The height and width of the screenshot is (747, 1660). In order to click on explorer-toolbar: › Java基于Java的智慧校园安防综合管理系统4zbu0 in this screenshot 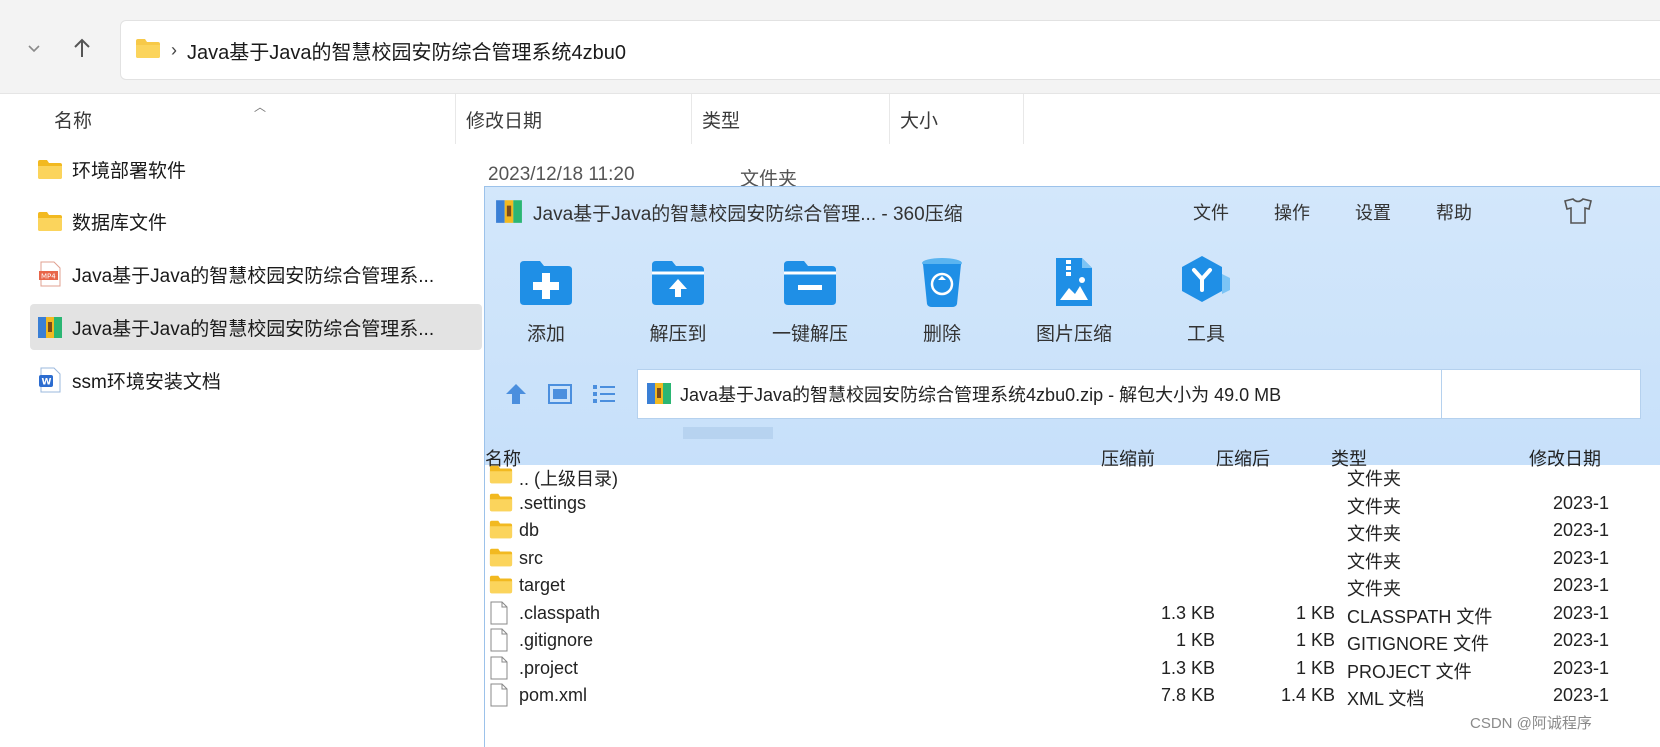, I will do `click(830, 47)`.